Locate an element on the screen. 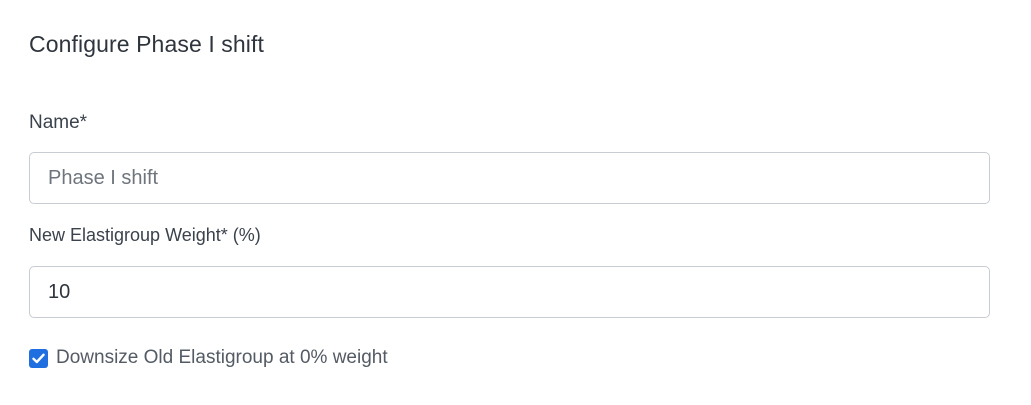 This screenshot has width=1031, height=405. weight-label: New Elastigroup Weight* (%) is located at coordinates (145, 235).